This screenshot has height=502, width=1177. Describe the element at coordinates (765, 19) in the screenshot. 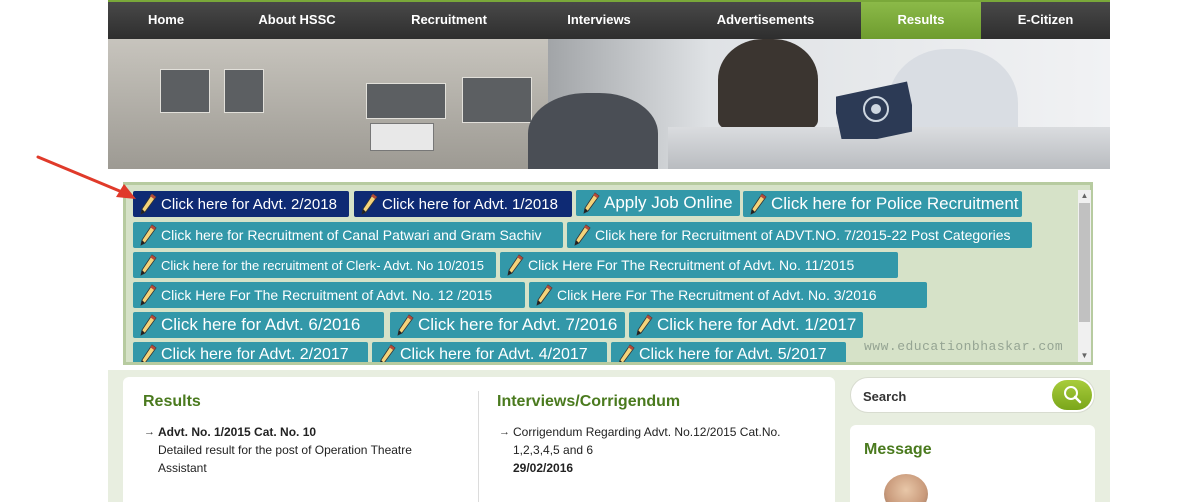

I see `nav-advertisements: Advertisements` at that location.